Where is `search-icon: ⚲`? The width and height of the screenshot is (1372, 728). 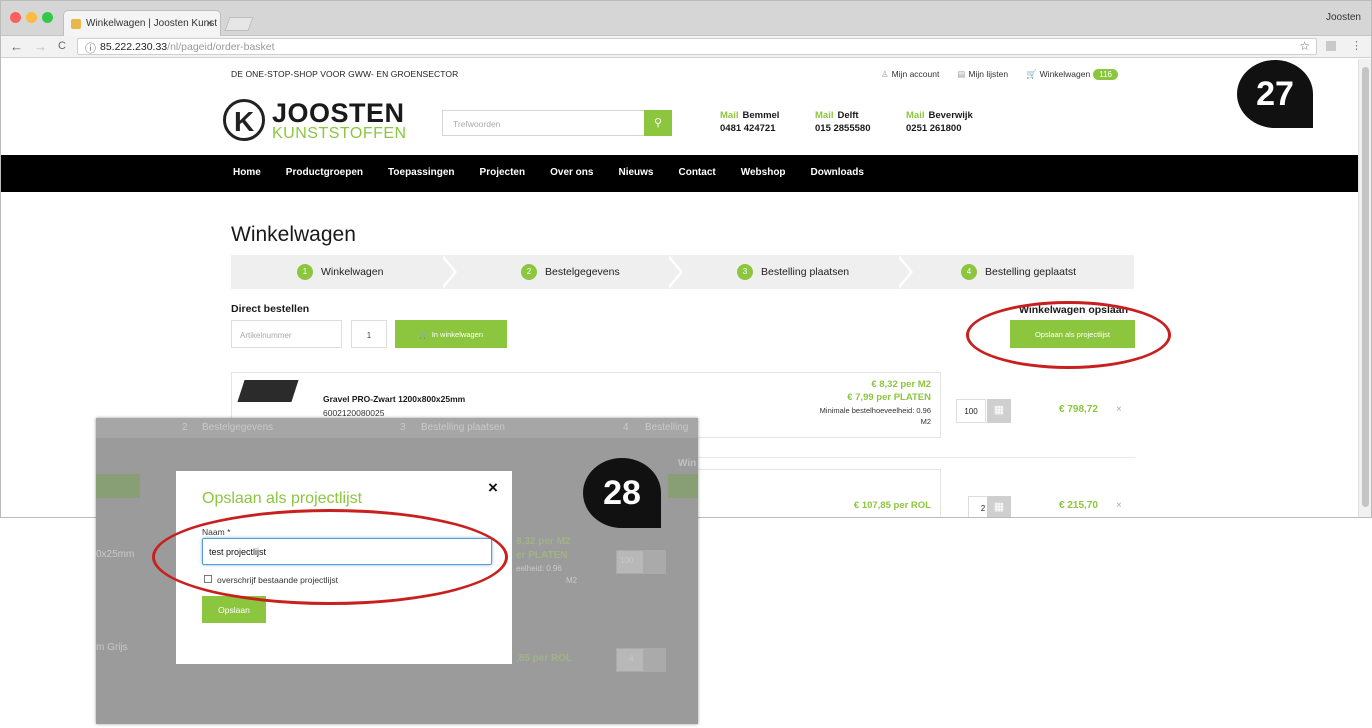
search-icon: ⚲ is located at coordinates (658, 123).